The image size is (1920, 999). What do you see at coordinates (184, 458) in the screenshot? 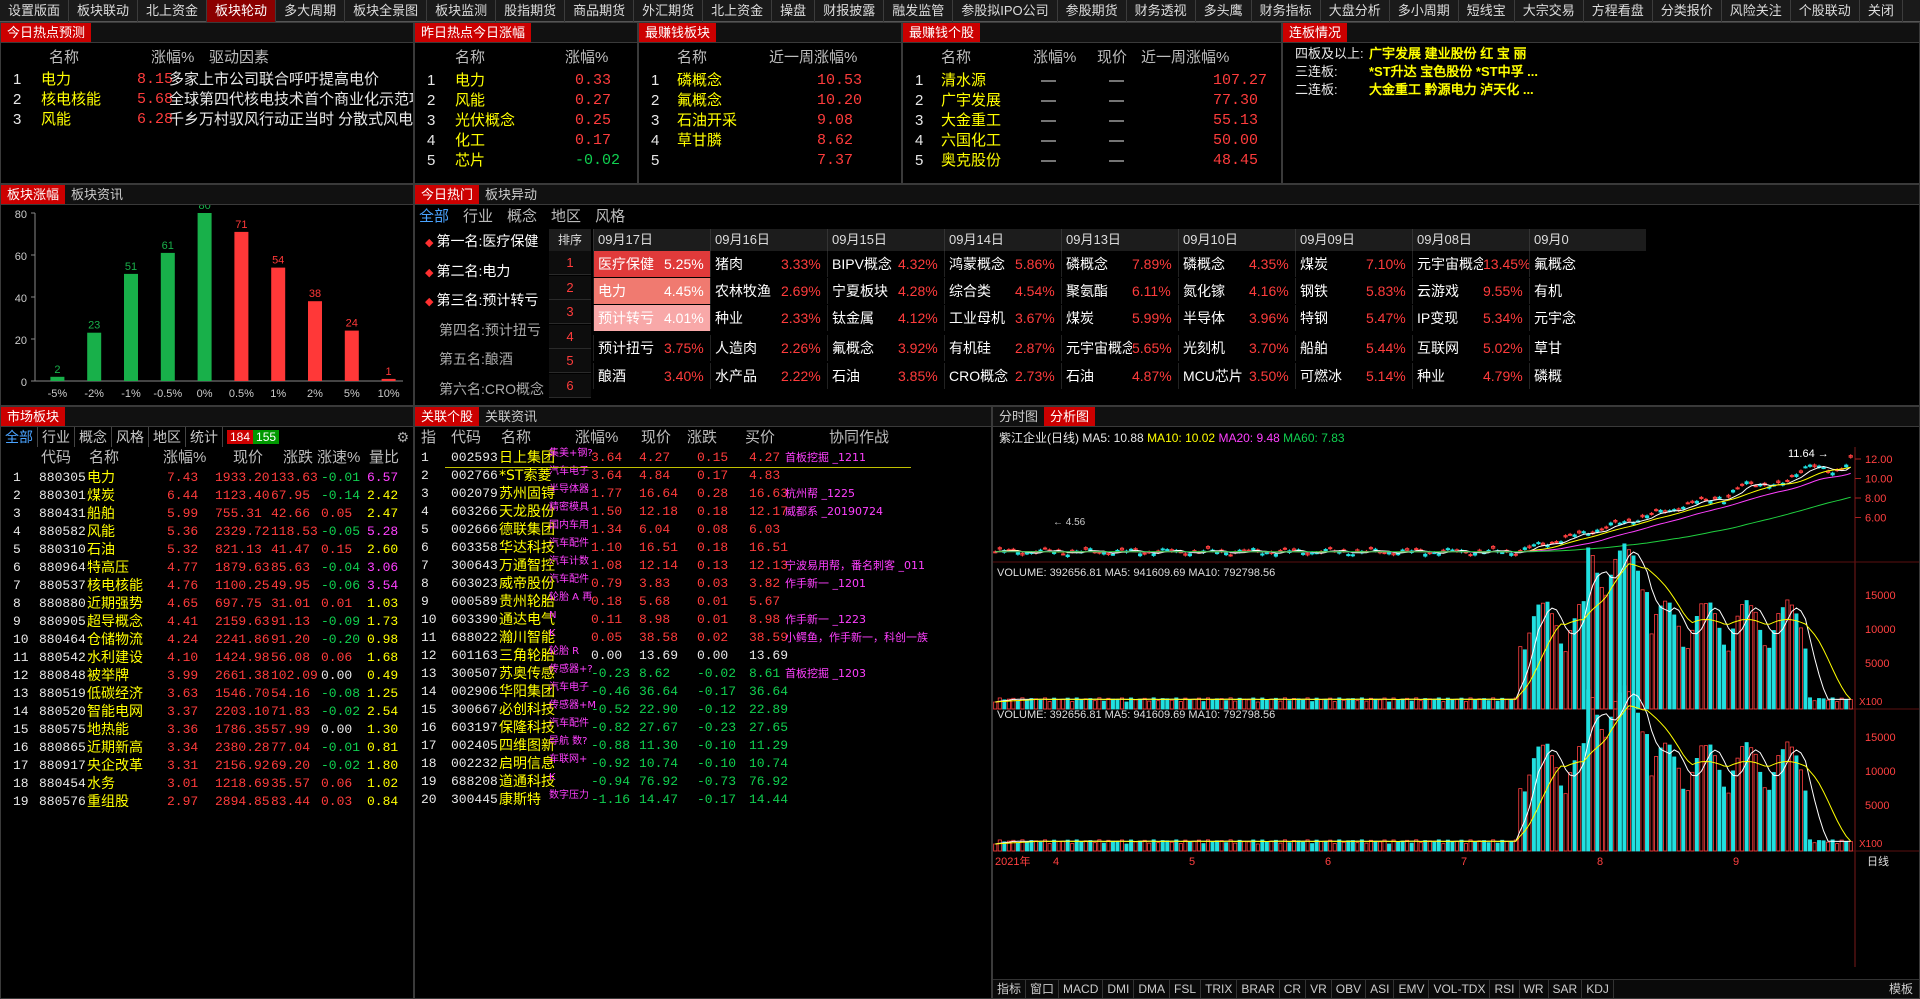
I see `market-col-header: 涨幅%` at bounding box center [184, 458].